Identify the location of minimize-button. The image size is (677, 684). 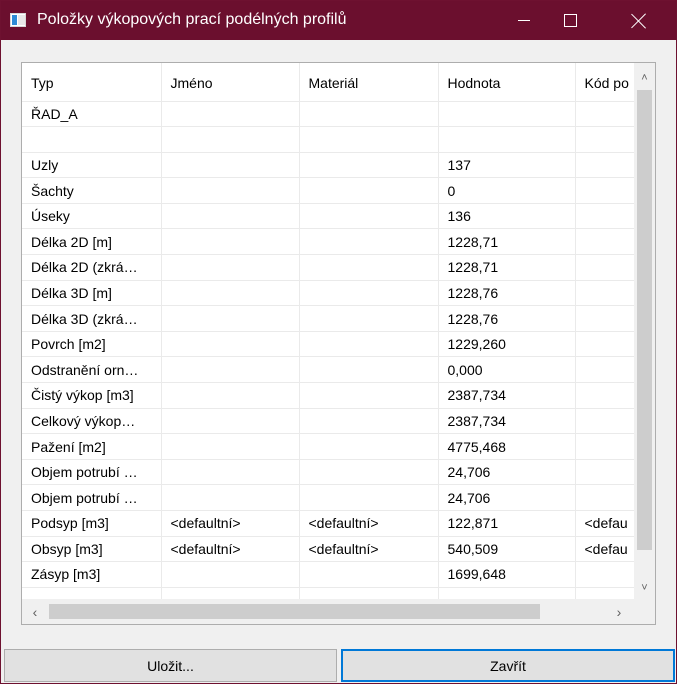
(524, 20).